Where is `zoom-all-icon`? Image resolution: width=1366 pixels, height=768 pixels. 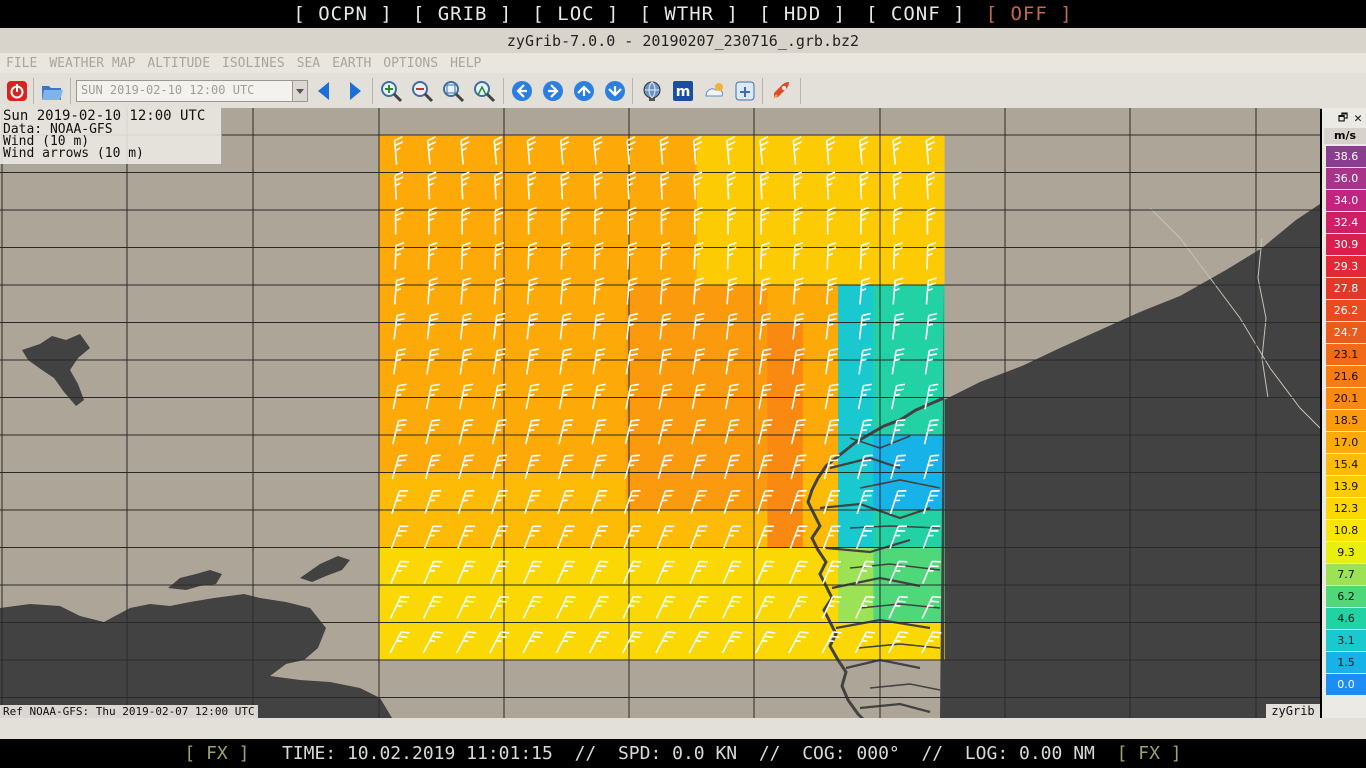
zoom-all-icon is located at coordinates (484, 91).